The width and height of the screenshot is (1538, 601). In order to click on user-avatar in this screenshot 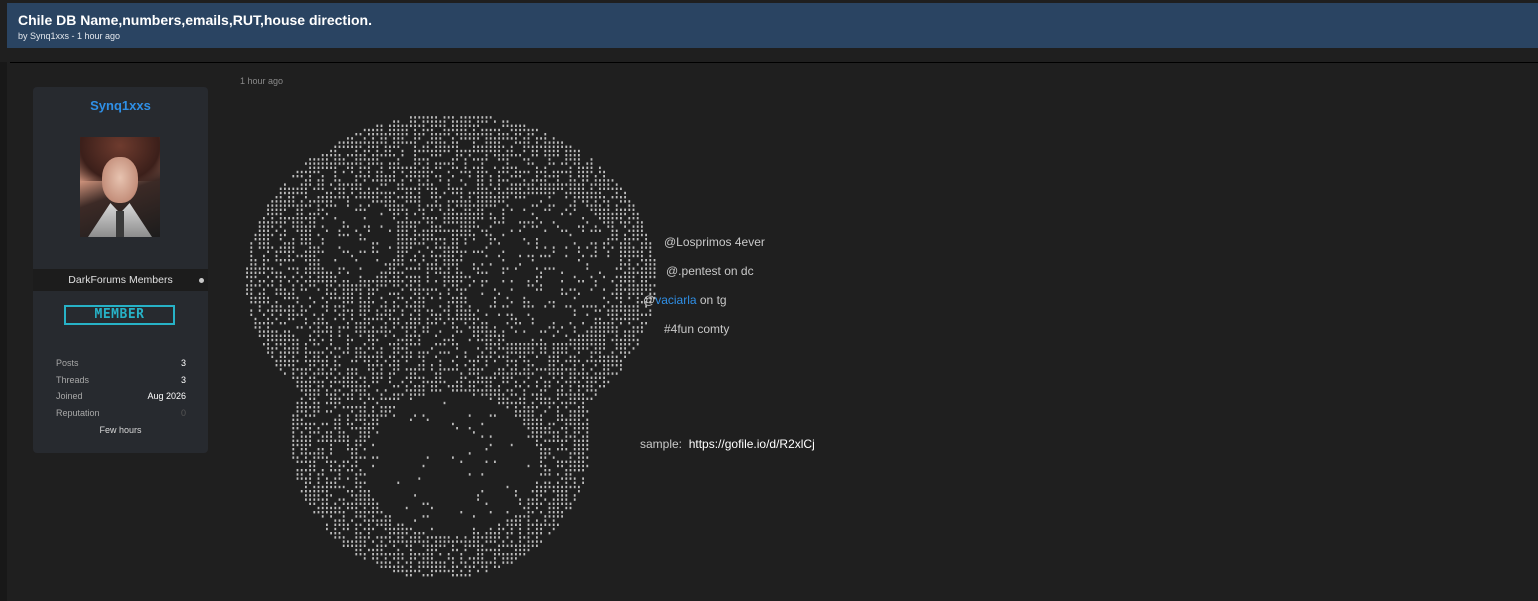, I will do `click(120, 187)`.